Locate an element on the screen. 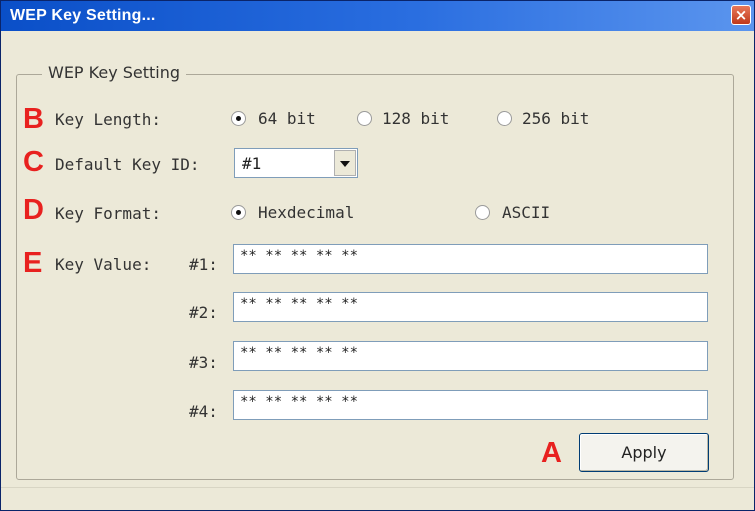 The width and height of the screenshot is (755, 511). marker-c: C is located at coordinates (33, 162).